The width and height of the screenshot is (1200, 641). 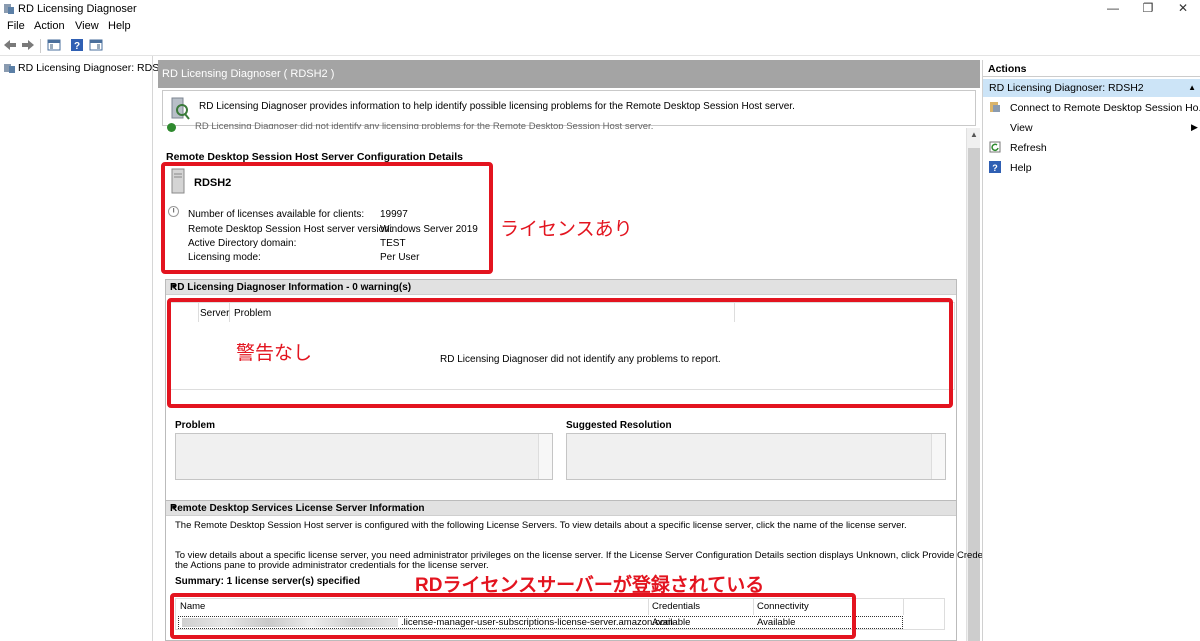 What do you see at coordinates (1066, 88) in the screenshot?
I see `actions-section-title: RD Licensing Diagnoser: RDSH2` at bounding box center [1066, 88].